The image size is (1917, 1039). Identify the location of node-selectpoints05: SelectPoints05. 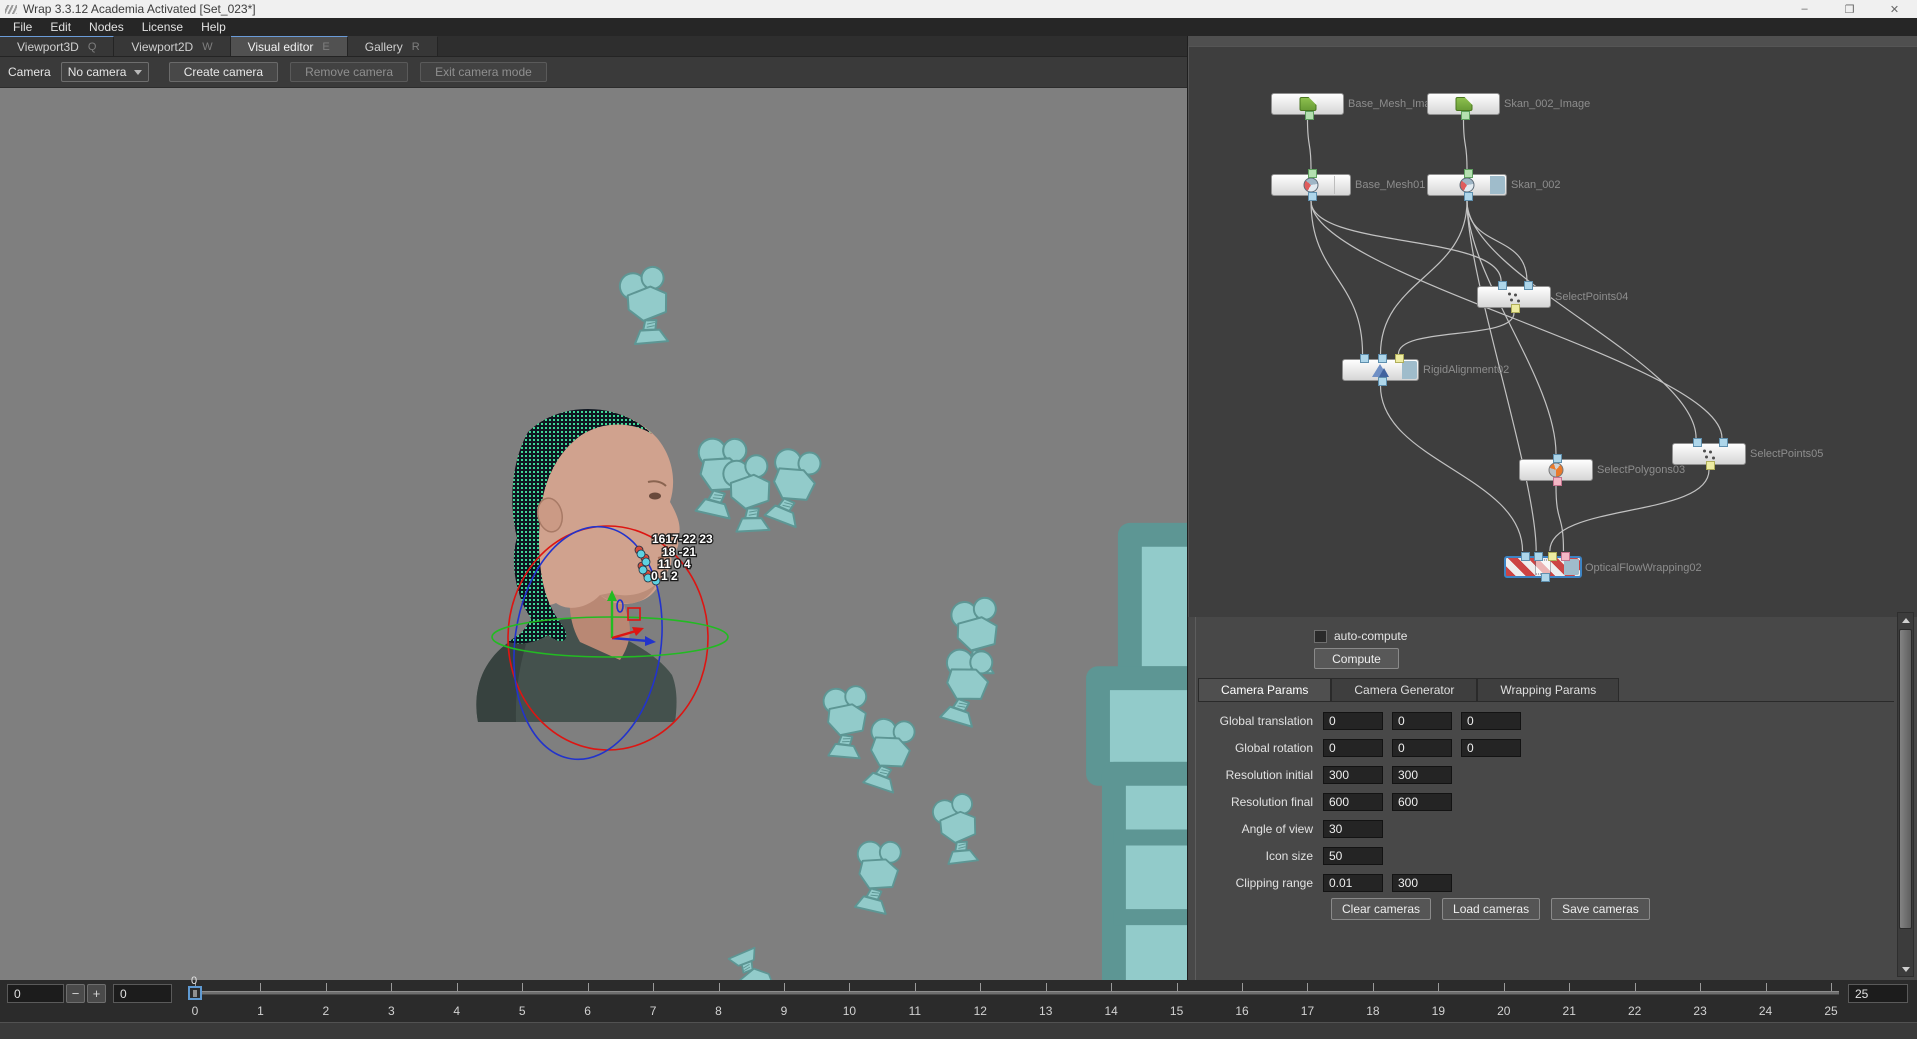
(1747, 454).